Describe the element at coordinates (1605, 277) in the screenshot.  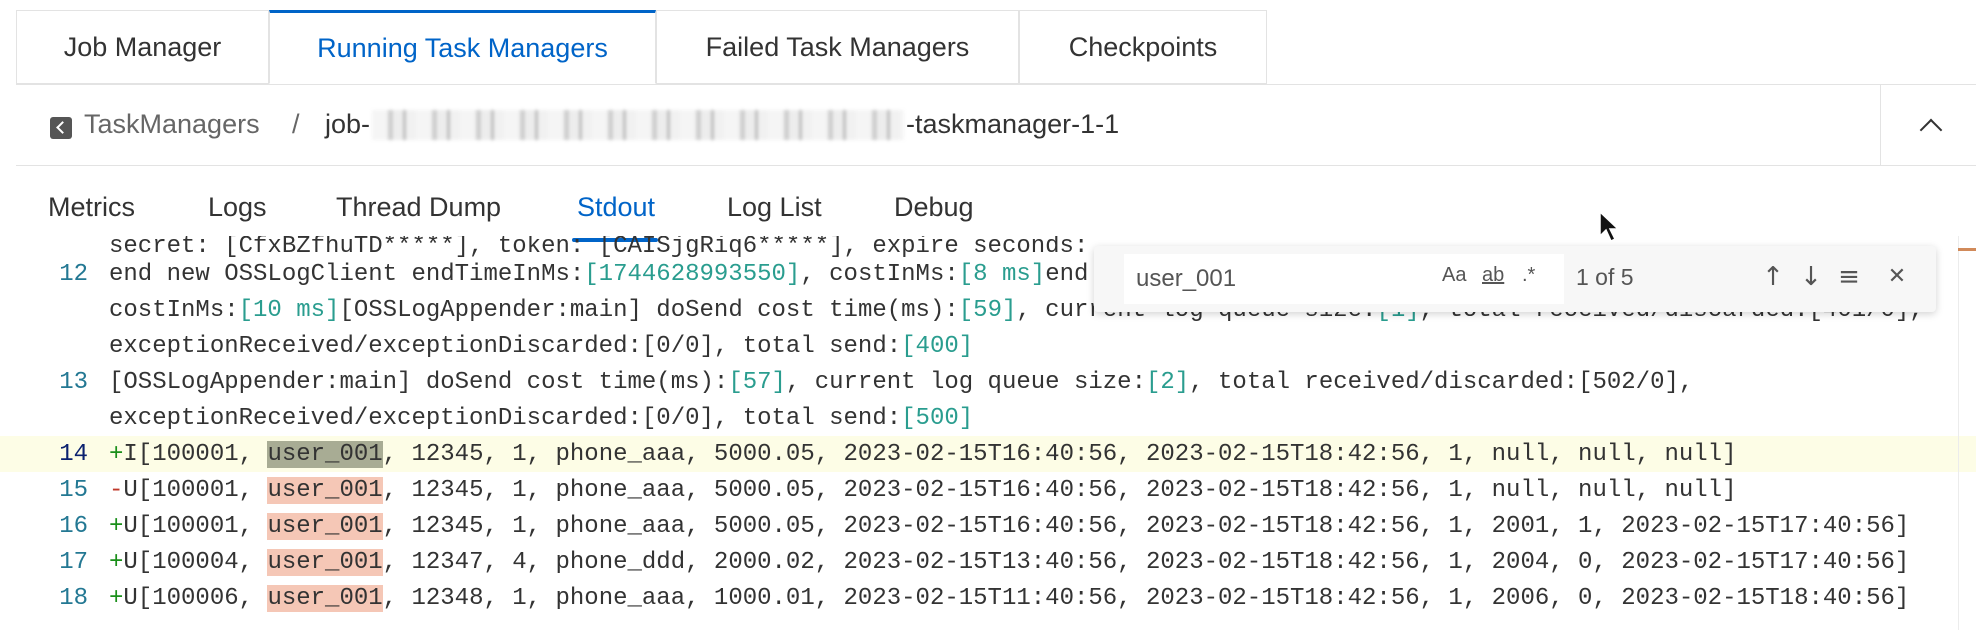
I see `match-count: 1 of 5` at that location.